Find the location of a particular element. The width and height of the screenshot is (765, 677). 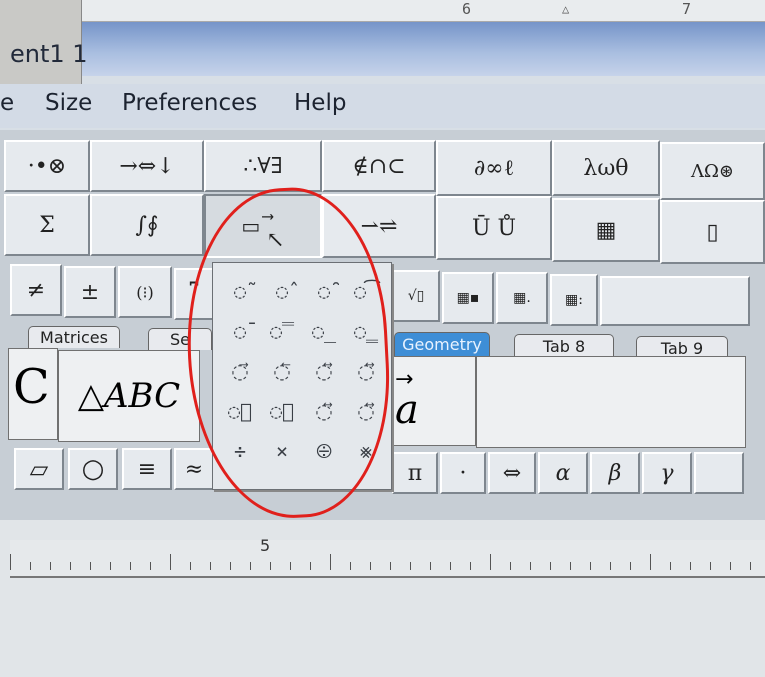

arc-template-label: C is located at coordinates (31, 387).